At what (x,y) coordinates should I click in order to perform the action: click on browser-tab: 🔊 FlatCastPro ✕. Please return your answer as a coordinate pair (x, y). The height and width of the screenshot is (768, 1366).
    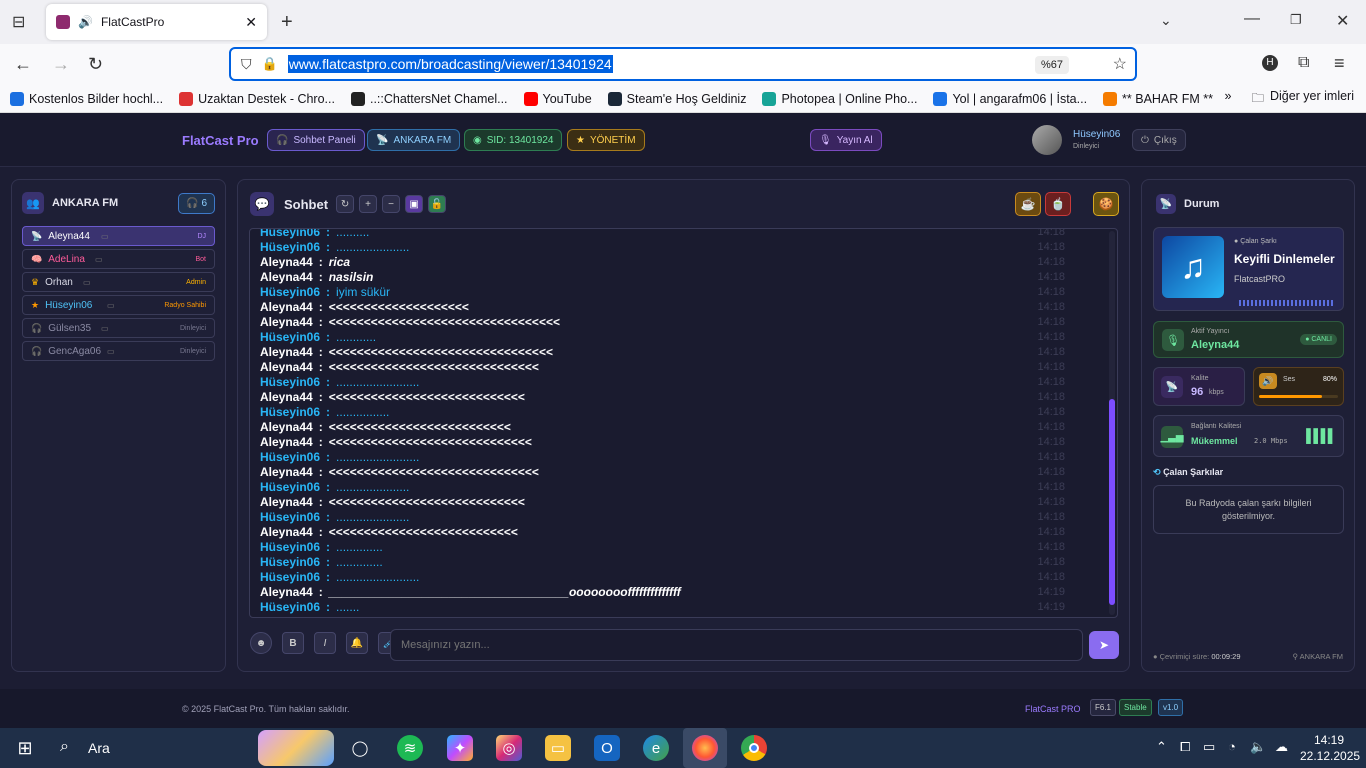
    Looking at the image, I should click on (156, 22).